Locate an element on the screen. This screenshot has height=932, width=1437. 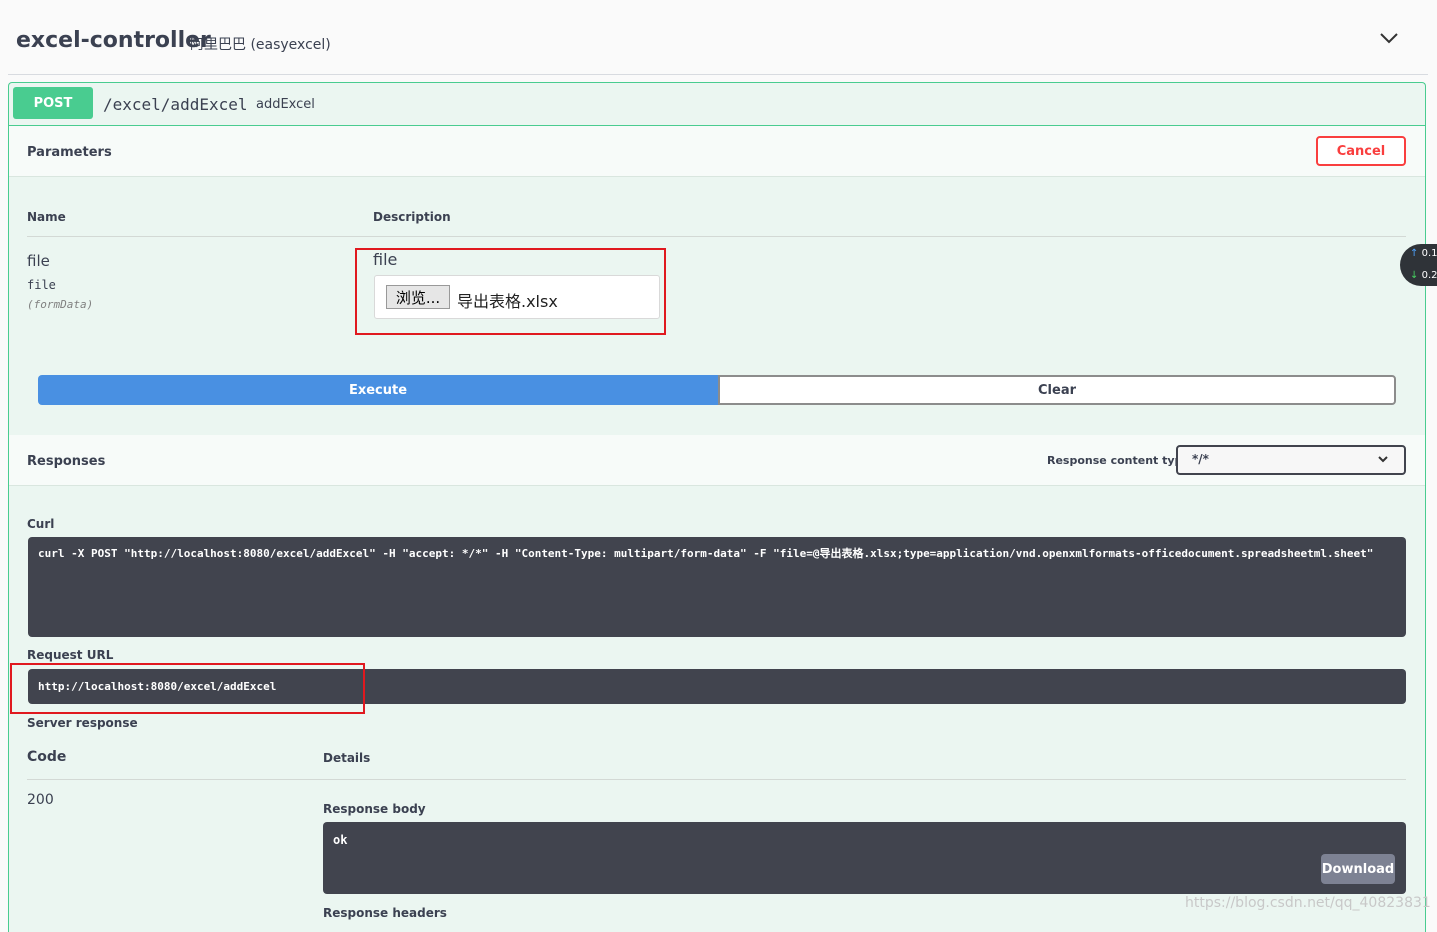
watermark: https://blog.csdn.net/qq_40823831 is located at coordinates (1308, 903).